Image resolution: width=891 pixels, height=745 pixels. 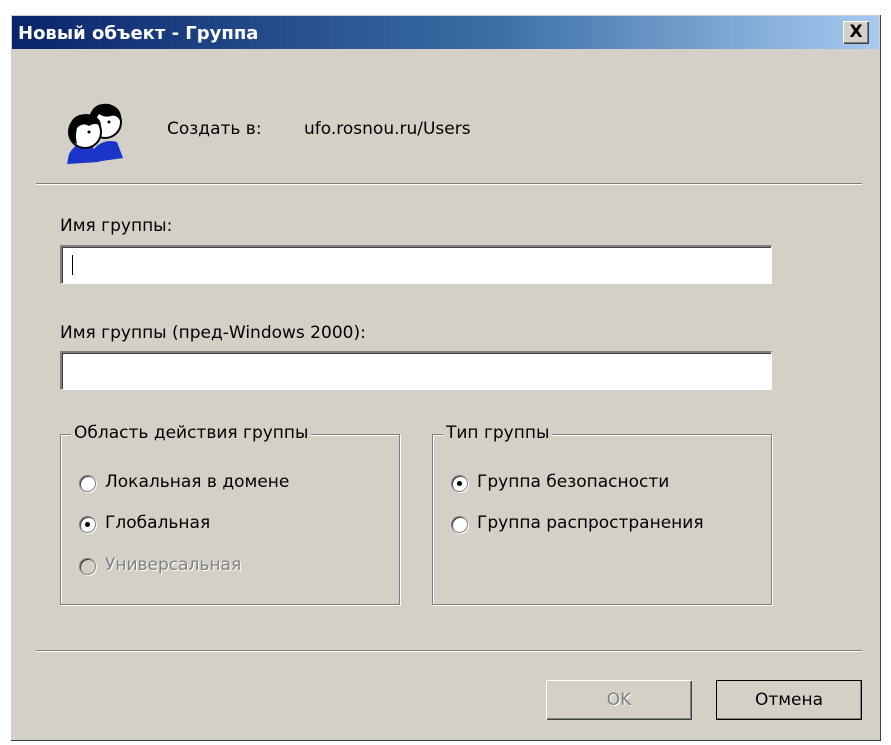 What do you see at coordinates (387, 129) in the screenshot?
I see `create-in-path: ufo.rosnou.ru/Users` at bounding box center [387, 129].